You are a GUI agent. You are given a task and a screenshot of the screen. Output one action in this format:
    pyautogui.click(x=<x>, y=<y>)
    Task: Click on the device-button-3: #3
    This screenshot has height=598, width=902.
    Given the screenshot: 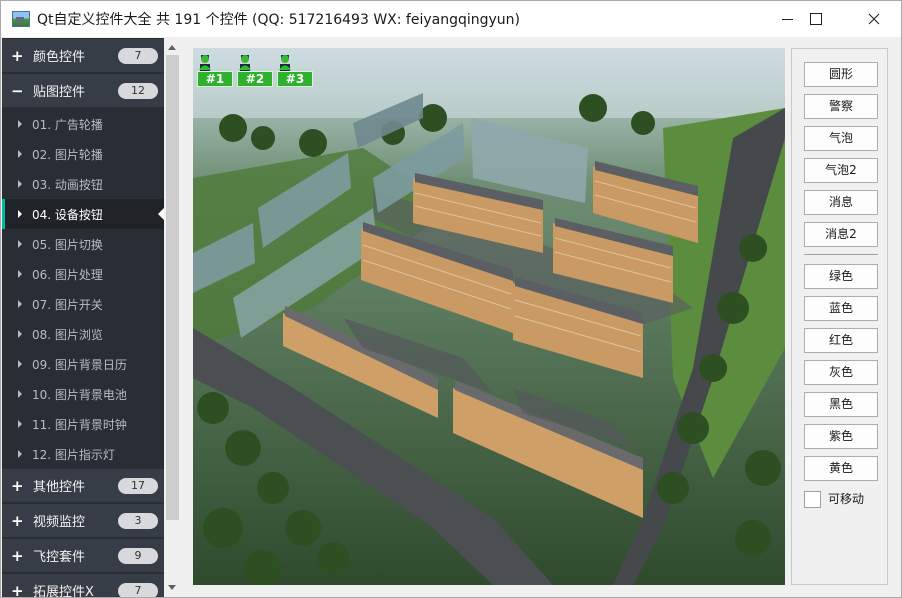 What is the action you would take?
    pyautogui.click(x=295, y=71)
    